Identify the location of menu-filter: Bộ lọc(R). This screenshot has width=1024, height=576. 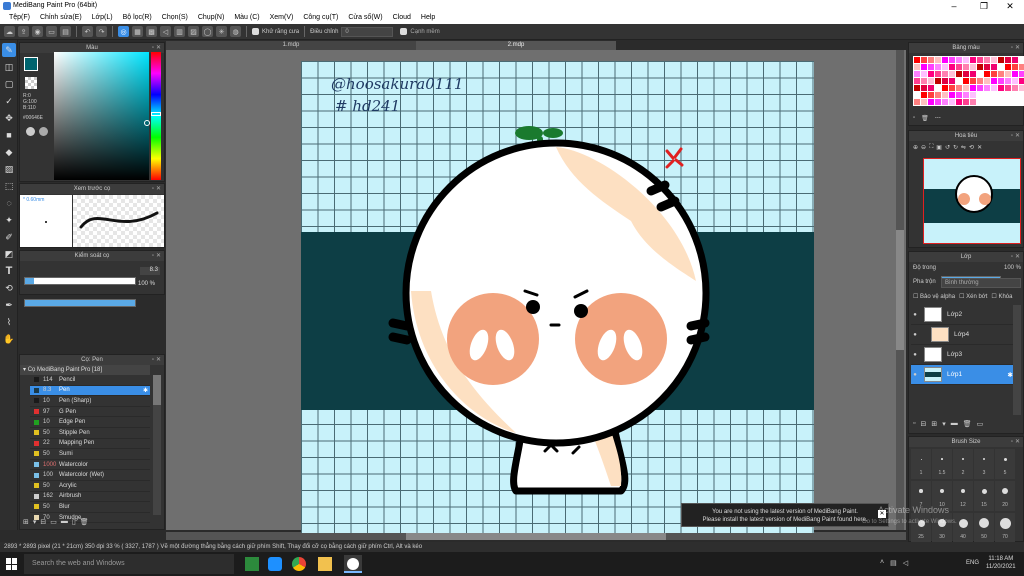
(137, 18).